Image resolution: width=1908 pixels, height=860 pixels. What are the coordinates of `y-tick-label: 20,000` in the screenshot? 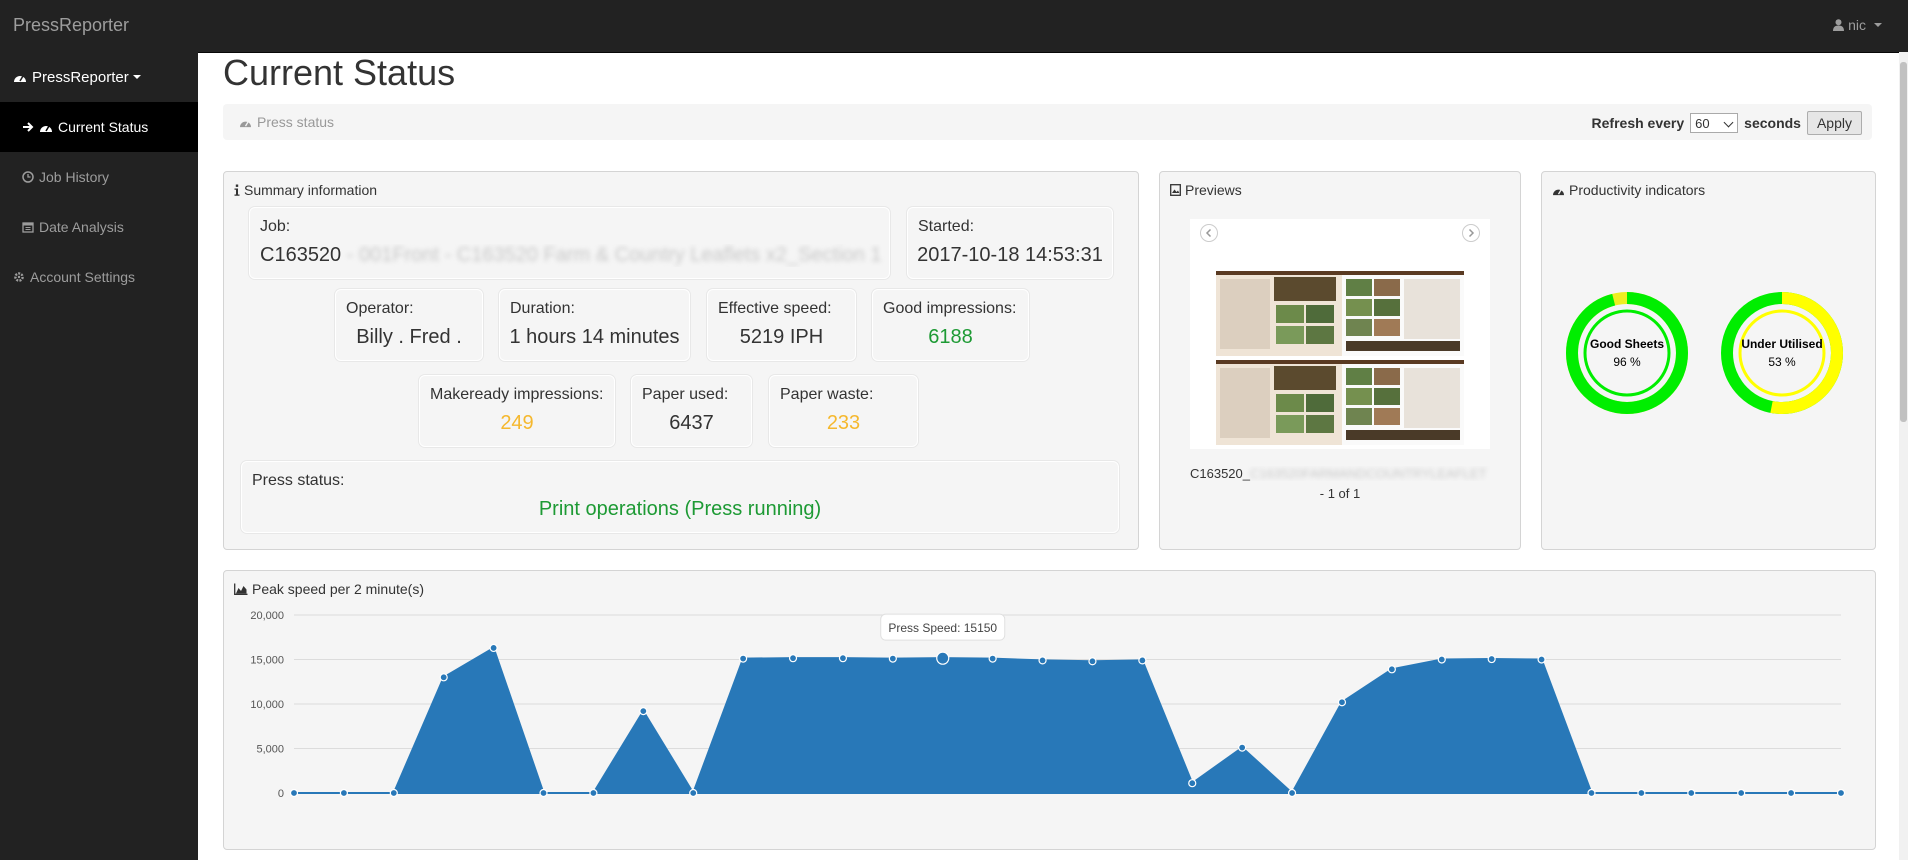 It's located at (267, 616).